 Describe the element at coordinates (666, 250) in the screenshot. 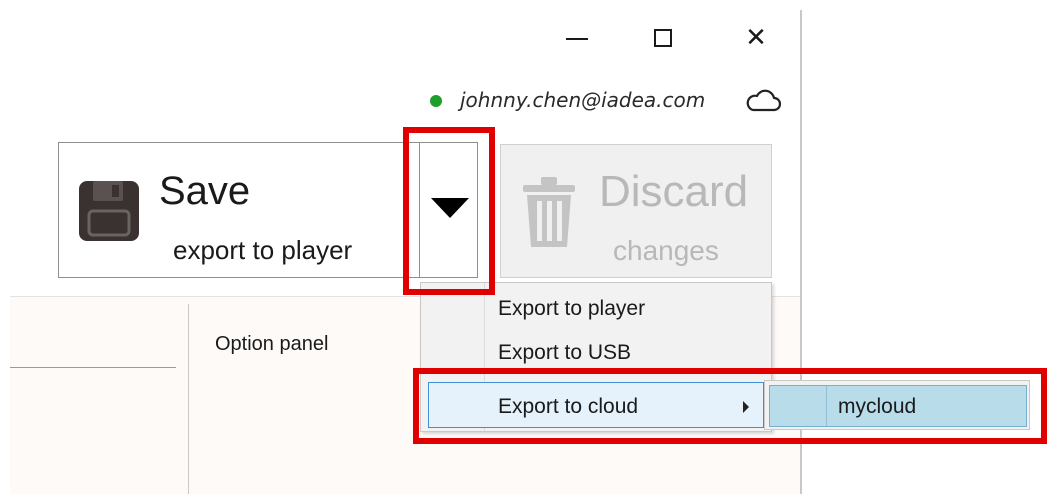

I see `discard-subtitle: changes` at that location.